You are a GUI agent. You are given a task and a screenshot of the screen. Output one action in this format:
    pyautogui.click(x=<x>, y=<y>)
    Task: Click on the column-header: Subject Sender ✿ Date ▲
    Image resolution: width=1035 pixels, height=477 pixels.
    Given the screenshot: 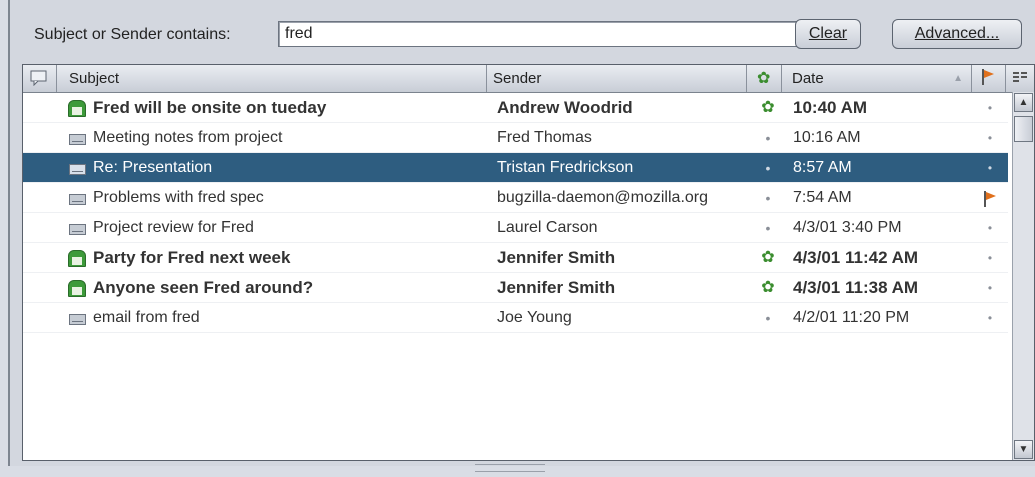 What is the action you would take?
    pyautogui.click(x=528, y=79)
    